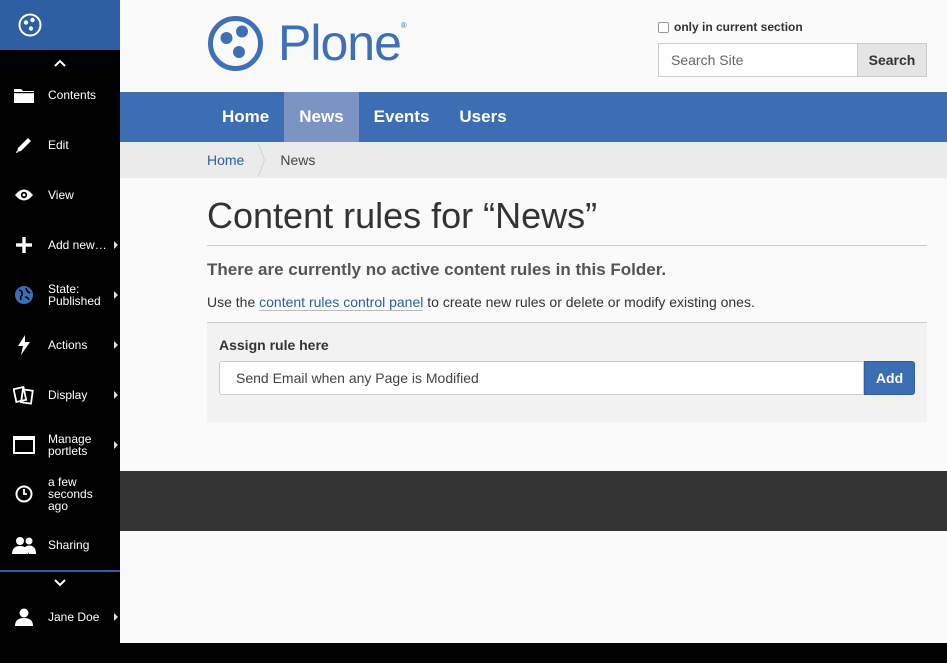  Describe the element at coordinates (24, 395) in the screenshot. I see `display-icon` at that location.